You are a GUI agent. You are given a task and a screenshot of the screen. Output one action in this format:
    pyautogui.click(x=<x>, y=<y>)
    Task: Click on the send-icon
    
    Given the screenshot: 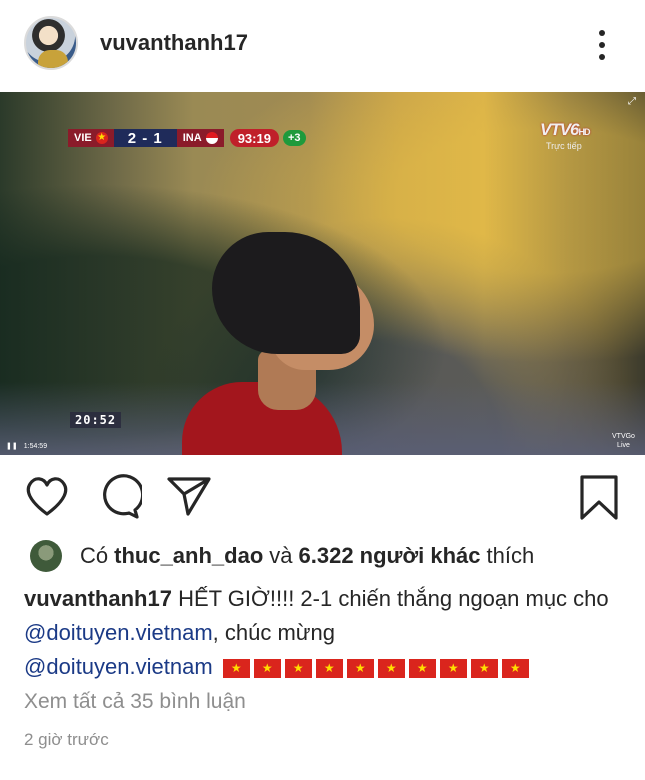 What is the action you would take?
    pyautogui.click(x=189, y=496)
    